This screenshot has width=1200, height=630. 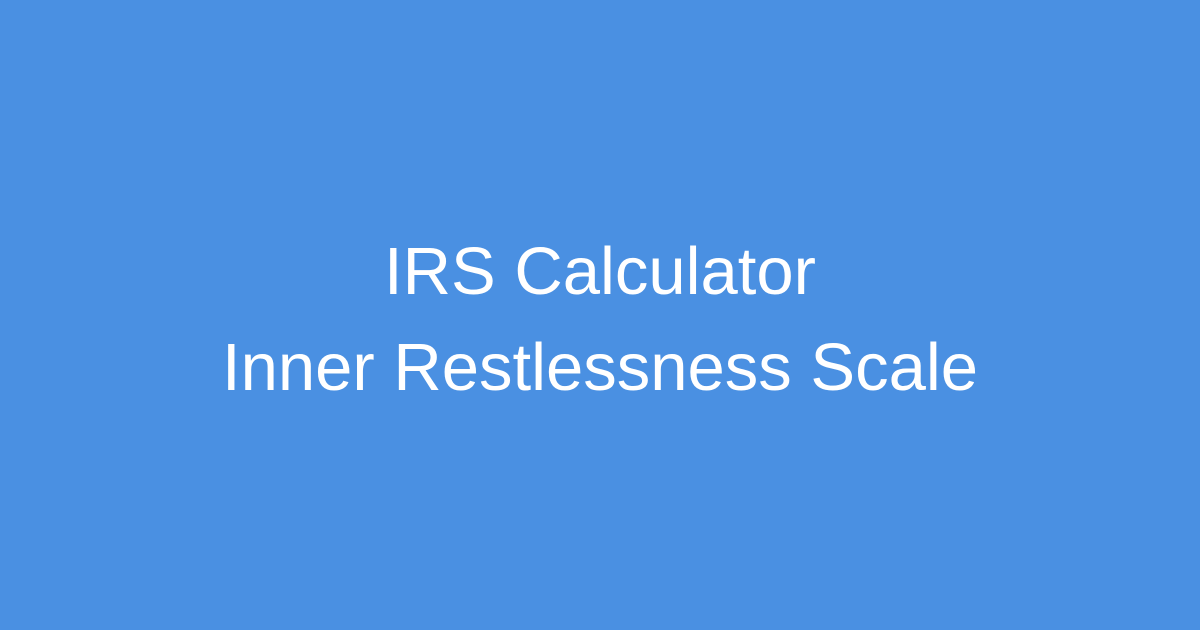 What do you see at coordinates (600, 271) in the screenshot?
I see `title-line-1: IRS Calculator` at bounding box center [600, 271].